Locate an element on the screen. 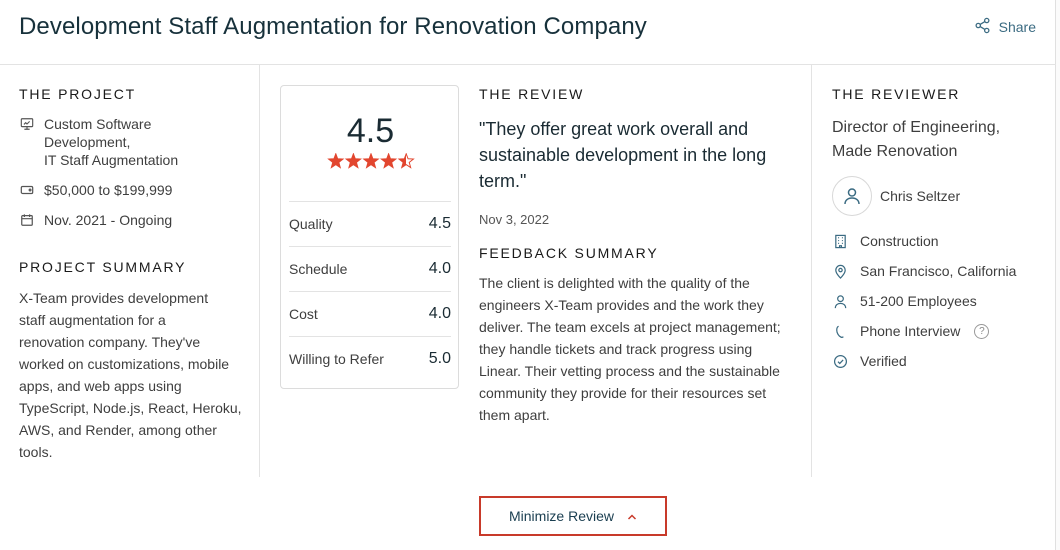  minimize-label: Minimize Review is located at coordinates (561, 516).